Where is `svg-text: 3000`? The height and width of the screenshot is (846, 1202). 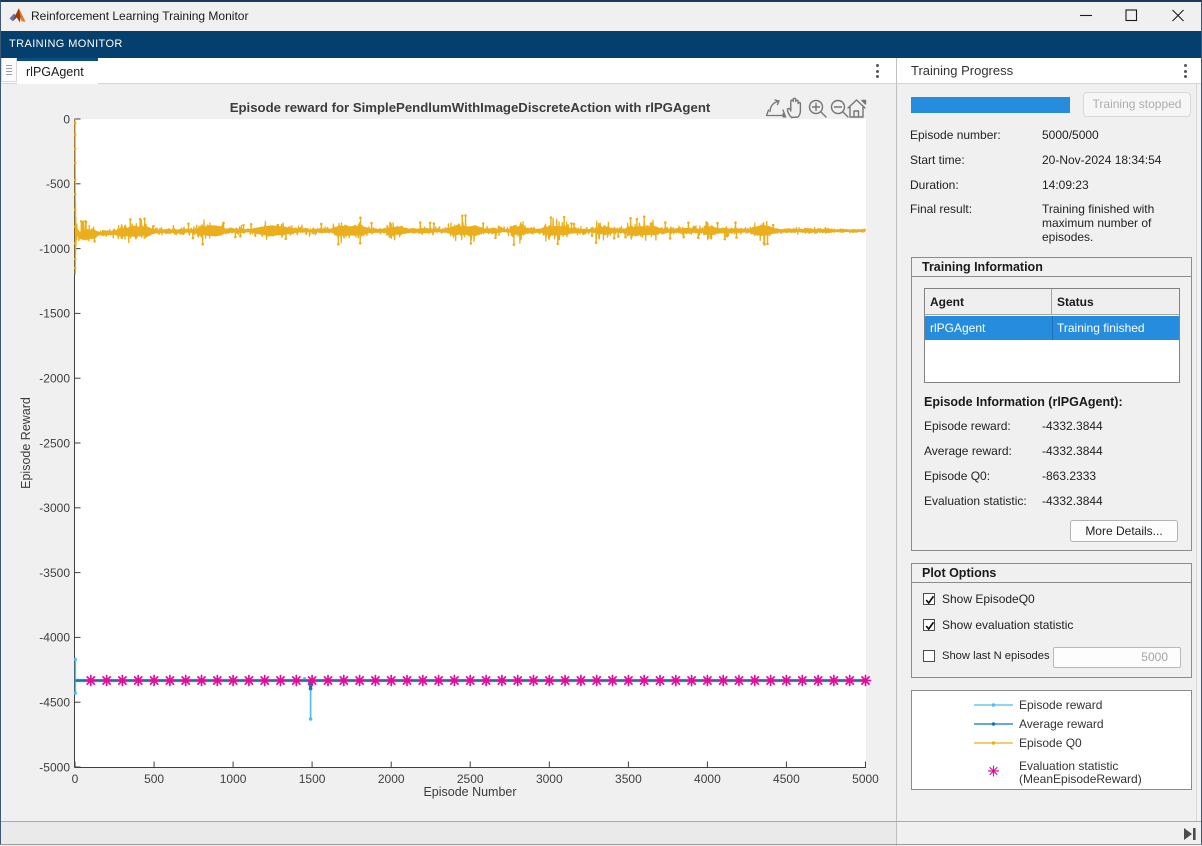 svg-text: 3000 is located at coordinates (549, 779).